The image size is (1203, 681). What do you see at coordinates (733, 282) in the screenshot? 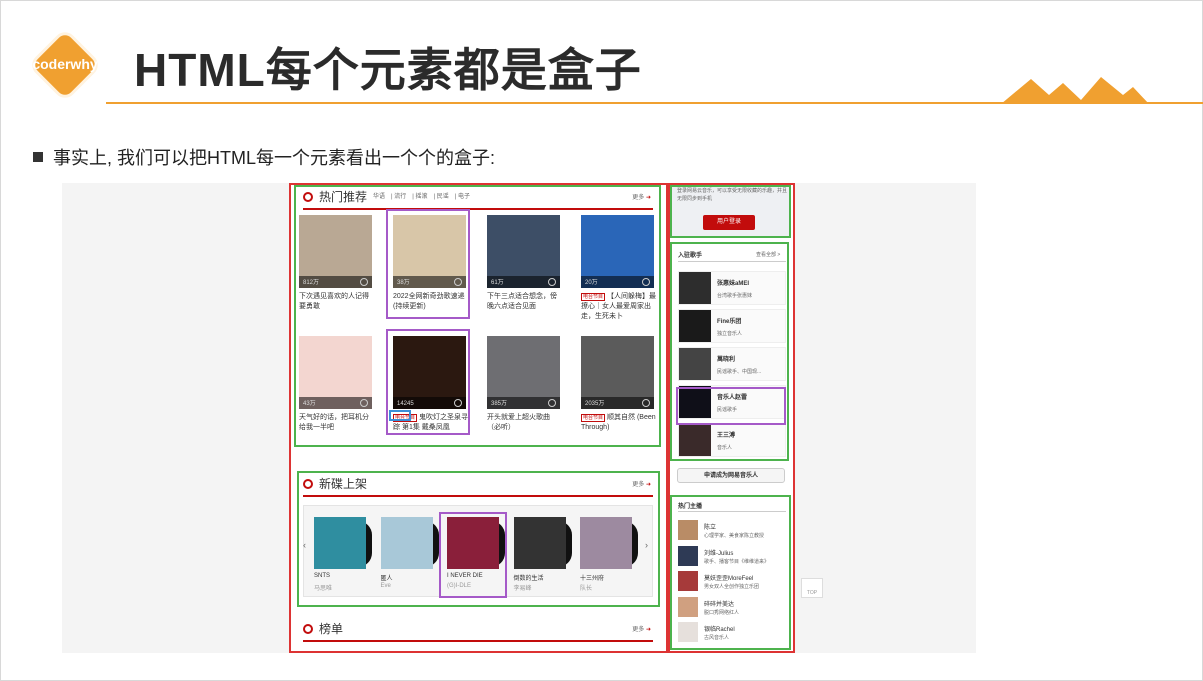
I see `singer-name: 张惠妹aMEI` at bounding box center [733, 282].